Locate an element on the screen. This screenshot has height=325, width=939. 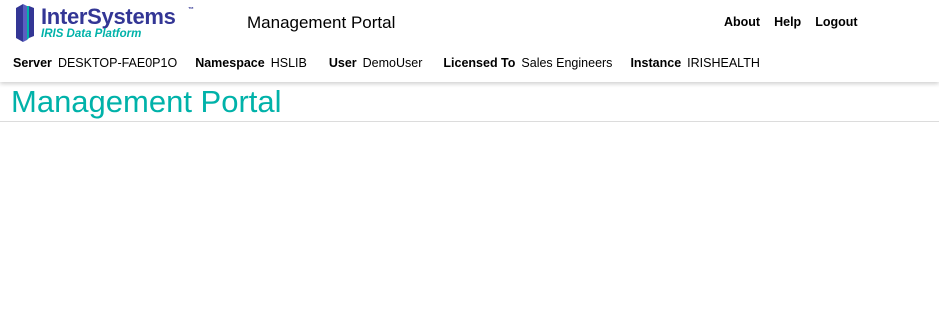
logo-trademark: ™ is located at coordinates (191, 10).